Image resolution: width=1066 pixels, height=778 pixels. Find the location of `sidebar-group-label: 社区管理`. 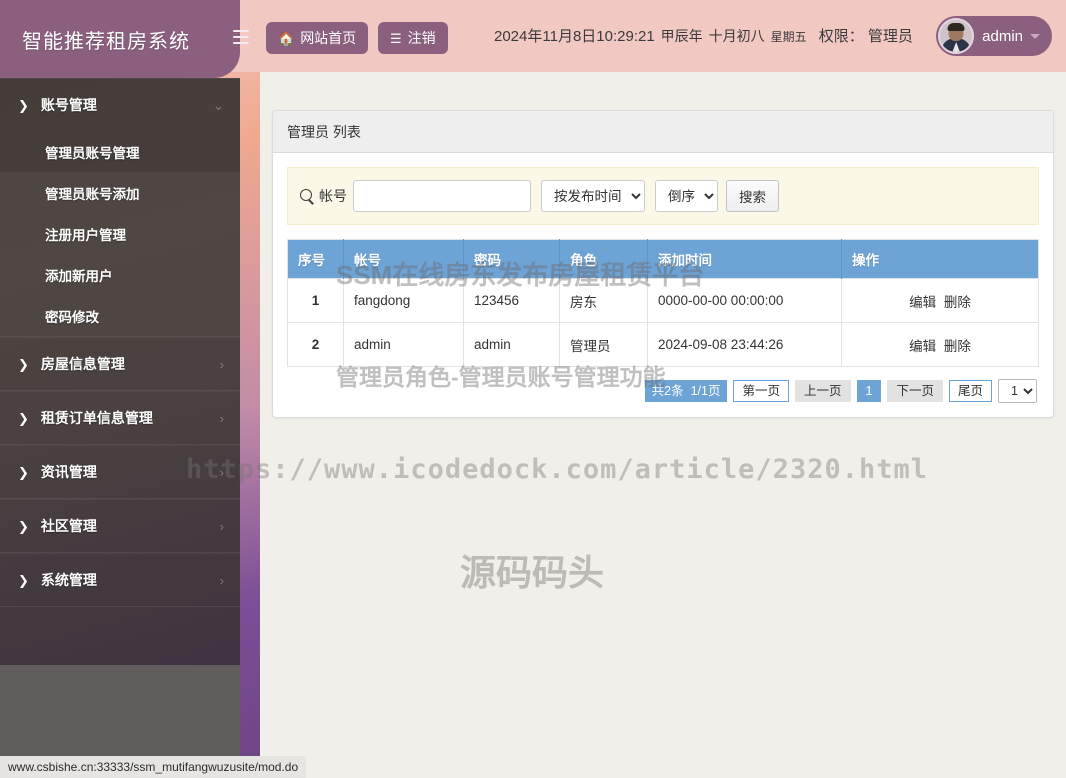

sidebar-group-label: 社区管理 is located at coordinates (68, 526).